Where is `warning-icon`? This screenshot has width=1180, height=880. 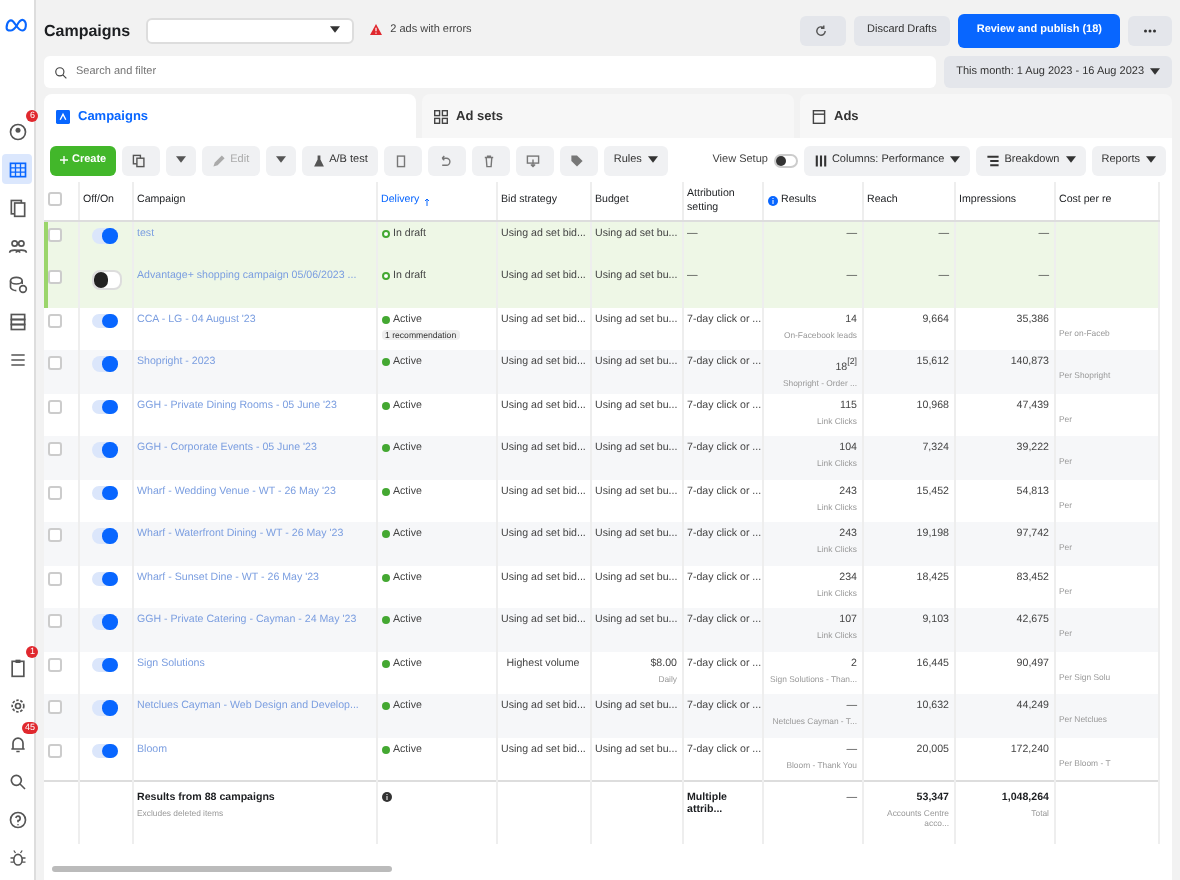
warning-icon is located at coordinates (376, 30).